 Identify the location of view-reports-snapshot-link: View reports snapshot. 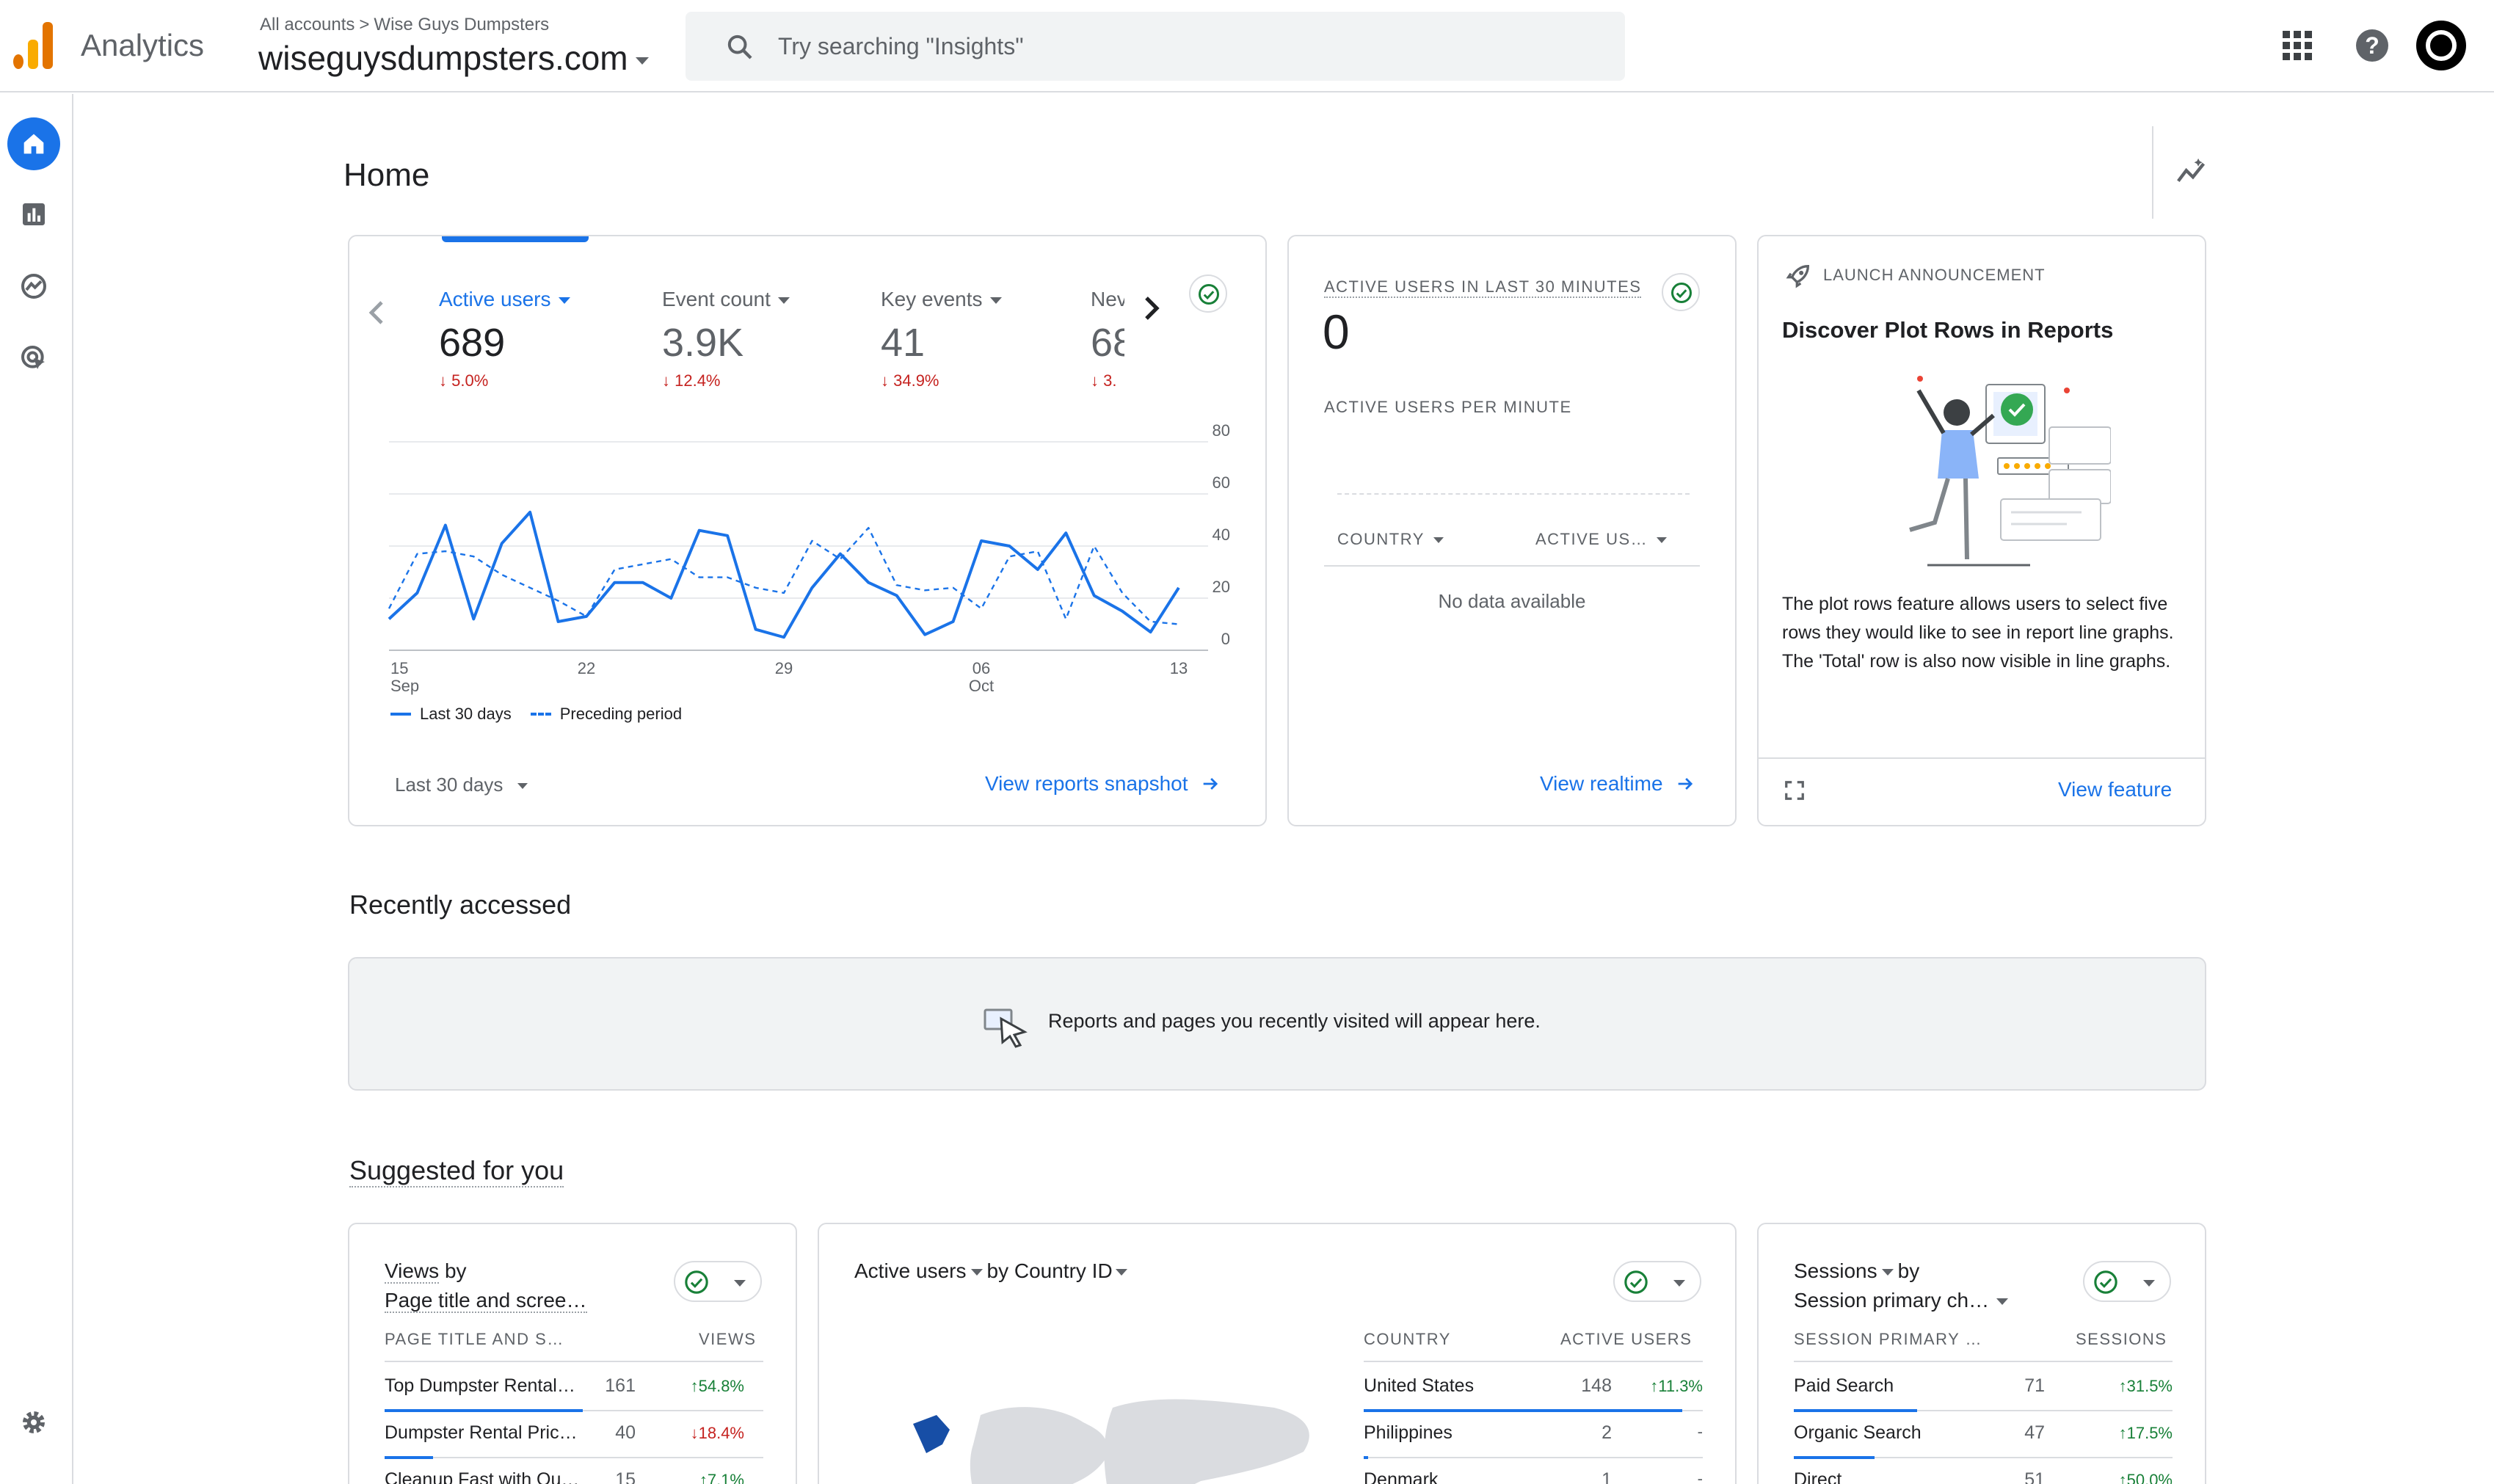
(1103, 784).